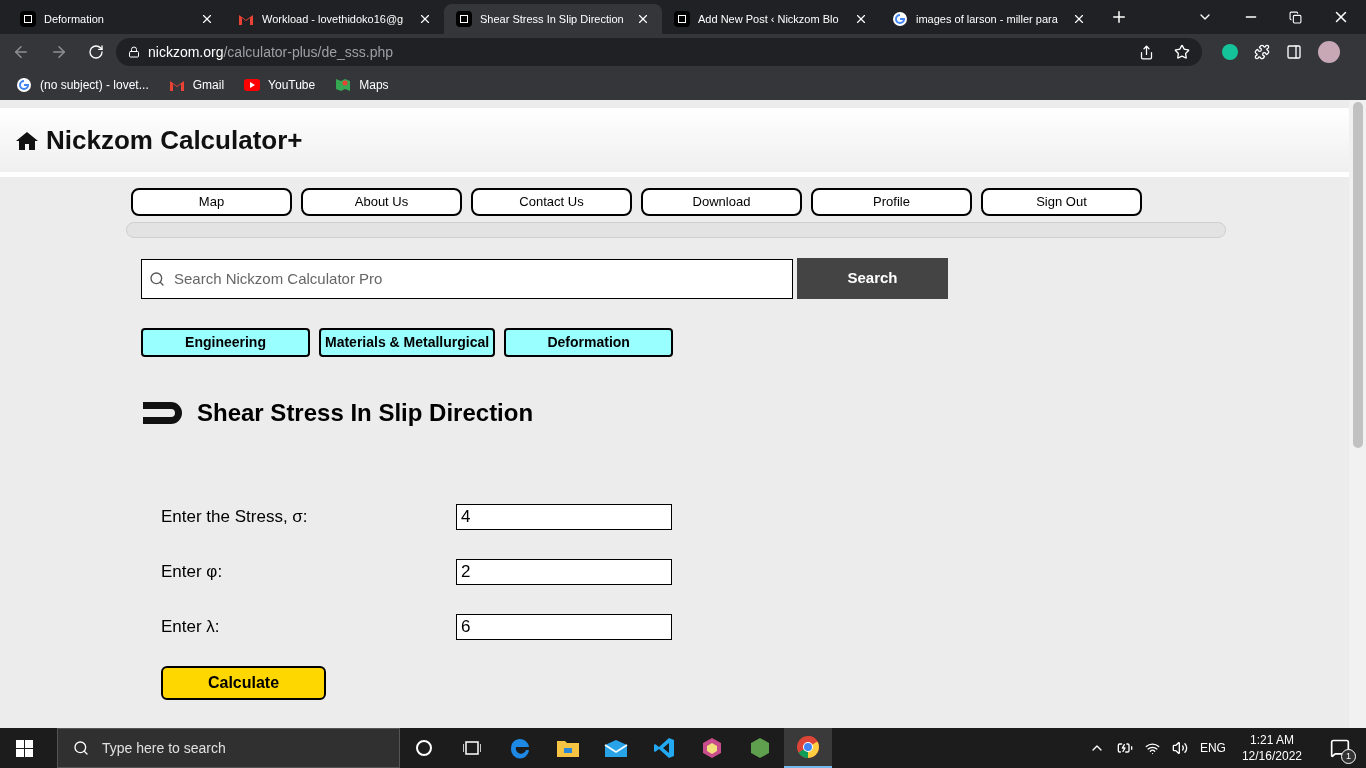 This screenshot has height=768, width=1366. What do you see at coordinates (712, 748) in the screenshot?
I see `cube-icon` at bounding box center [712, 748].